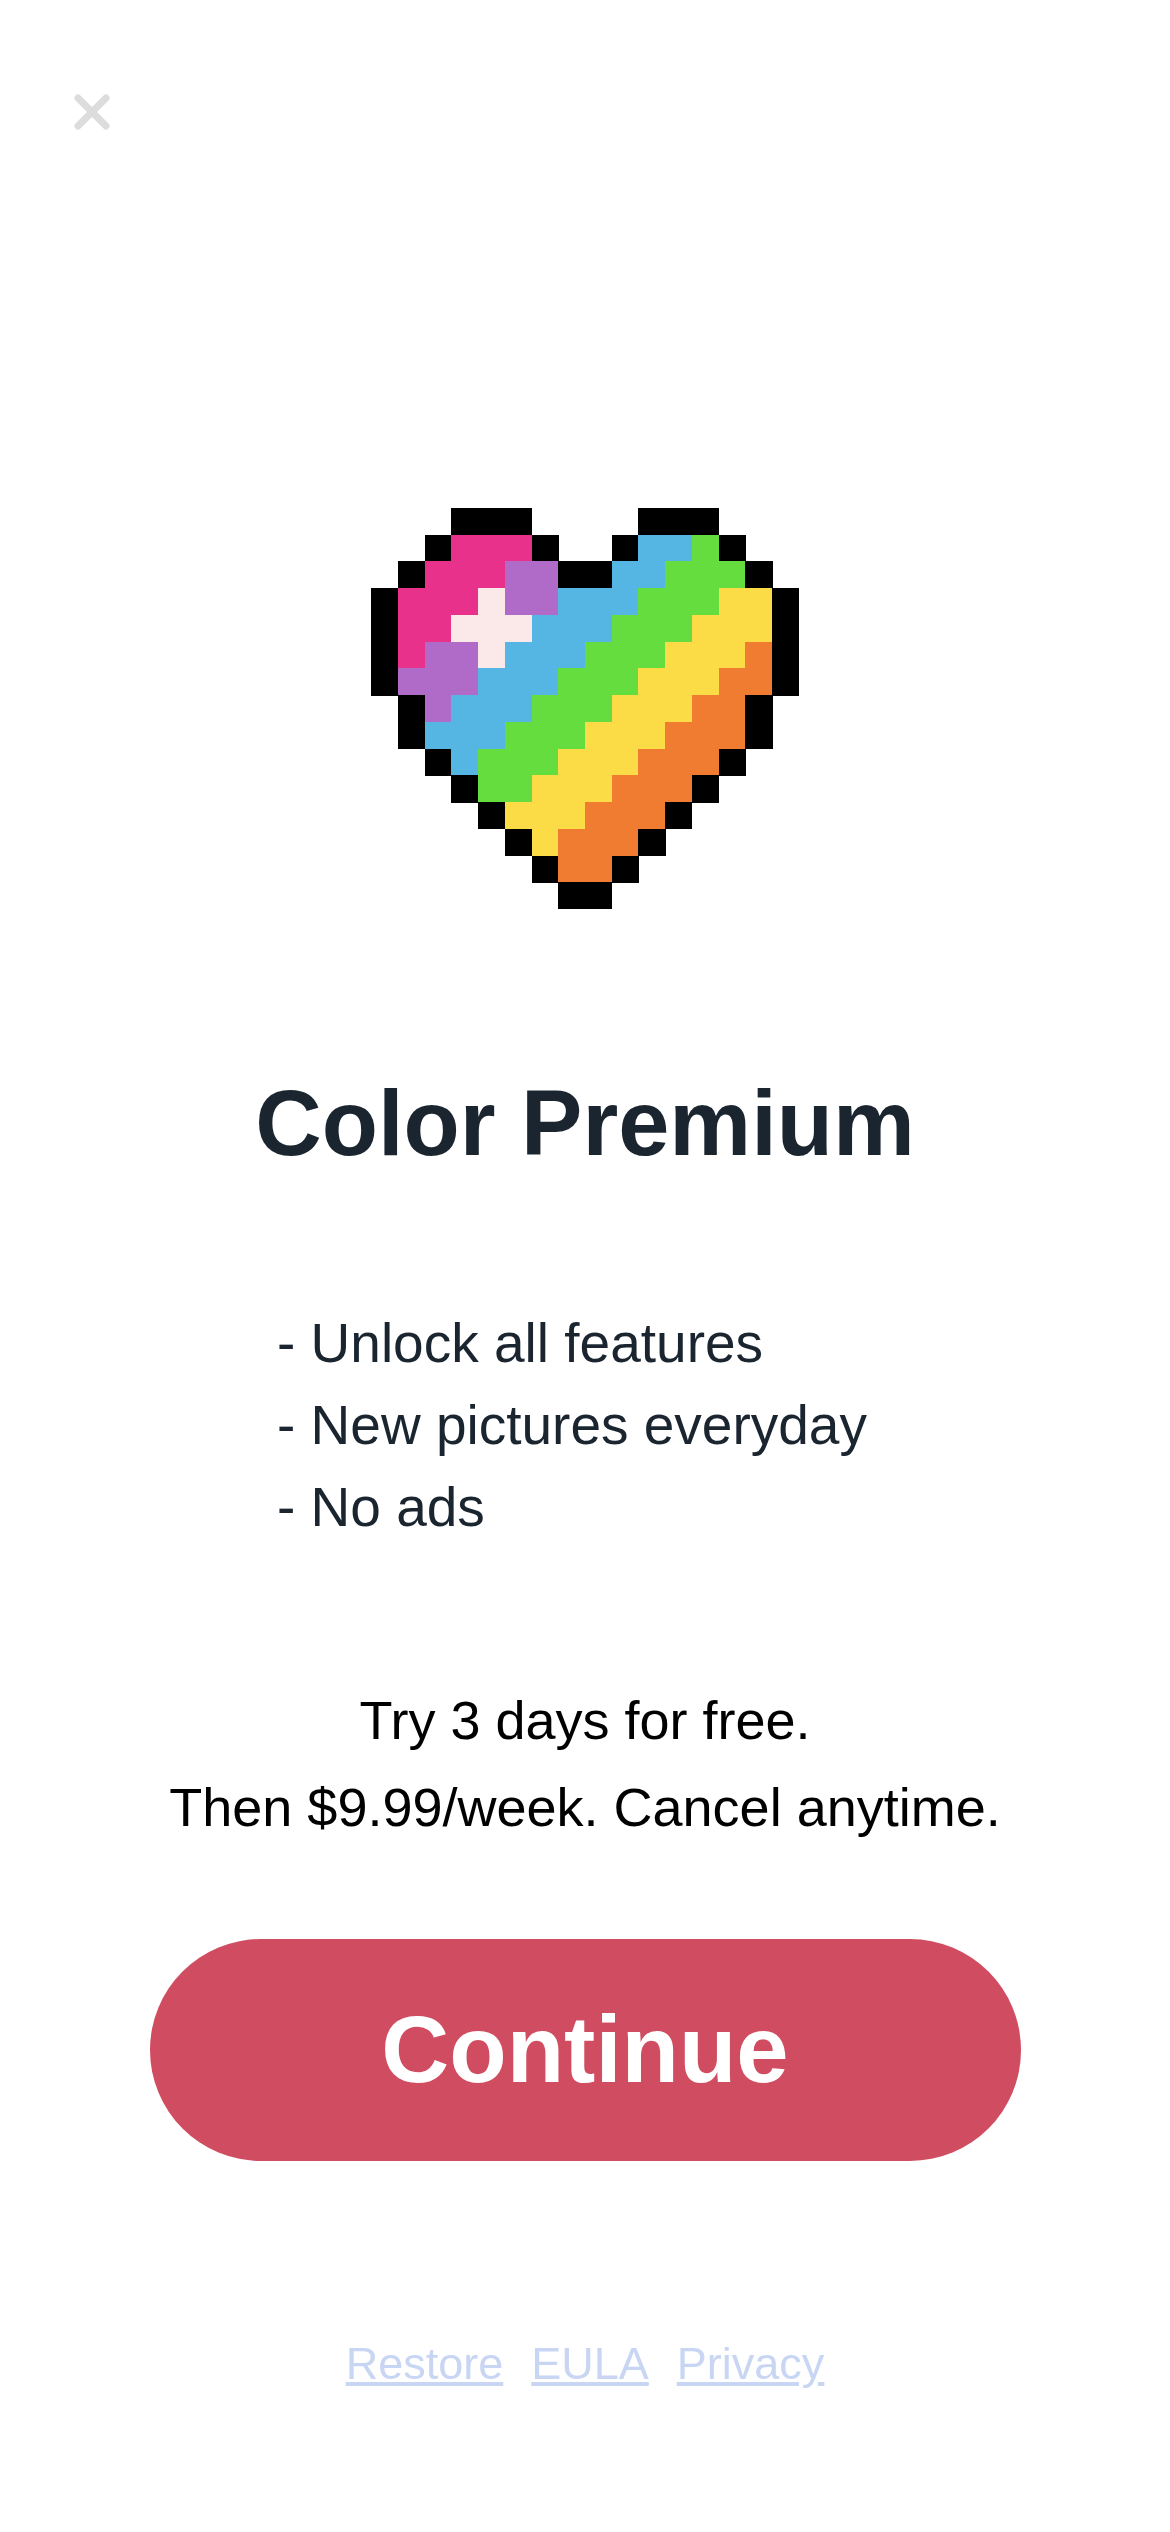 This screenshot has height=2532, width=1170. I want to click on close-icon, so click(92, 112).